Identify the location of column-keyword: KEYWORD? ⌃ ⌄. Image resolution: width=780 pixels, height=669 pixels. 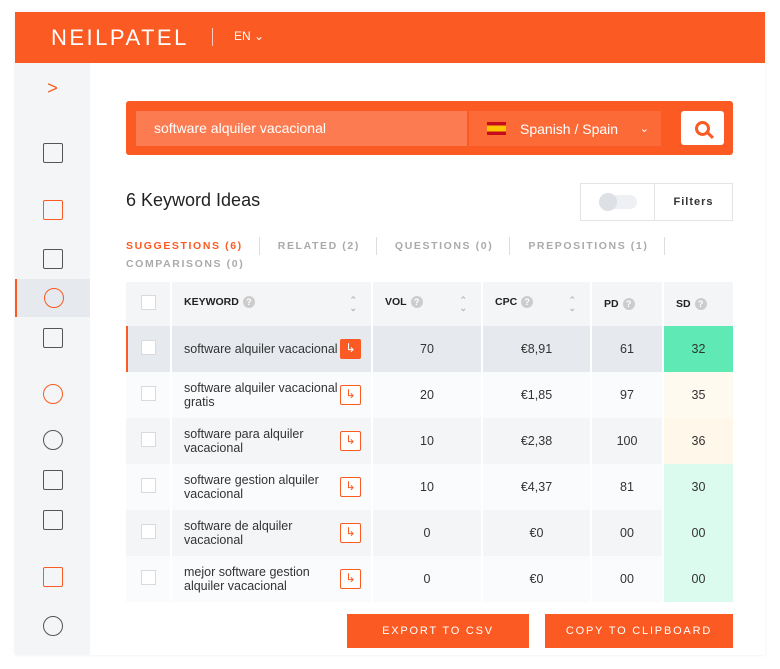
(272, 304).